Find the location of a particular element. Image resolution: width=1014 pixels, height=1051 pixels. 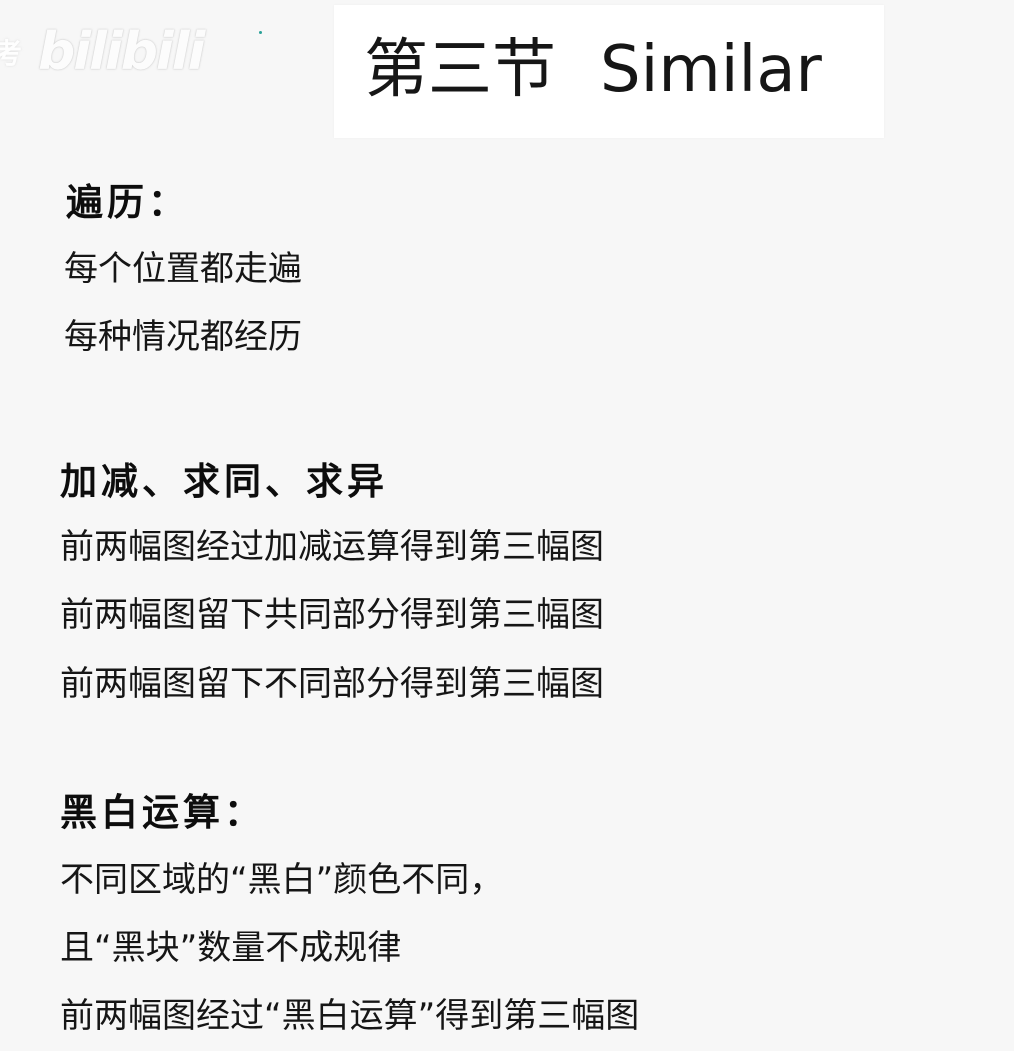

text-line: 前两幅图留下共同部分得到第三幅图 is located at coordinates (332, 615).